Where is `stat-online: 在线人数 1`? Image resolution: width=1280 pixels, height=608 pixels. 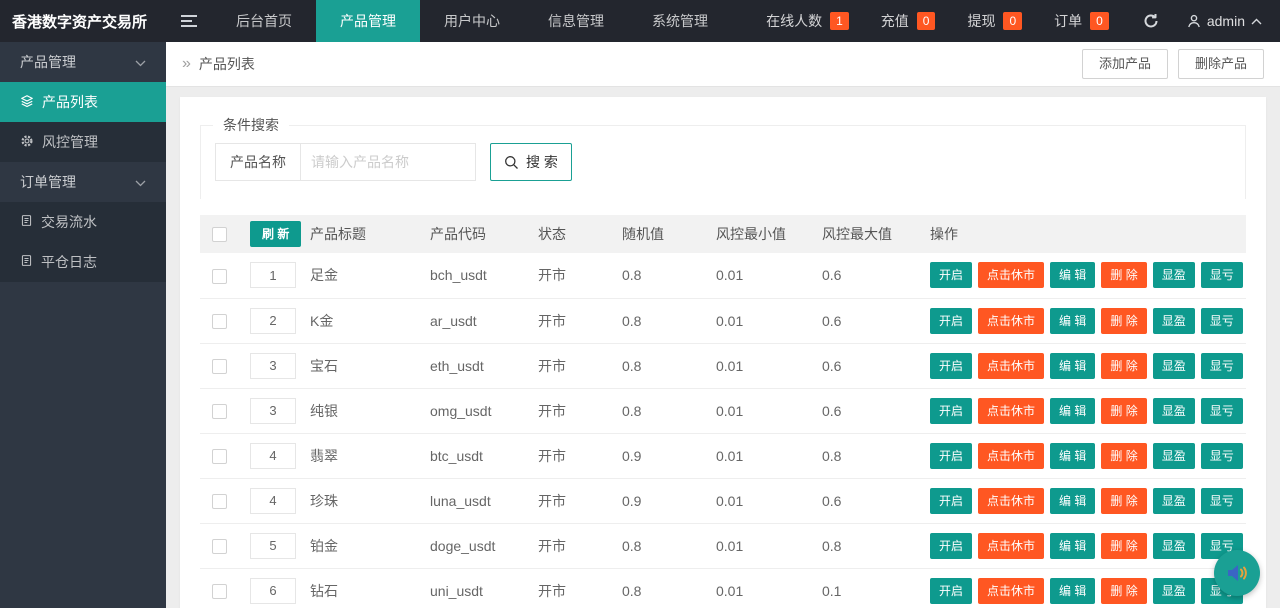 stat-online: 在线人数 1 is located at coordinates (807, 21).